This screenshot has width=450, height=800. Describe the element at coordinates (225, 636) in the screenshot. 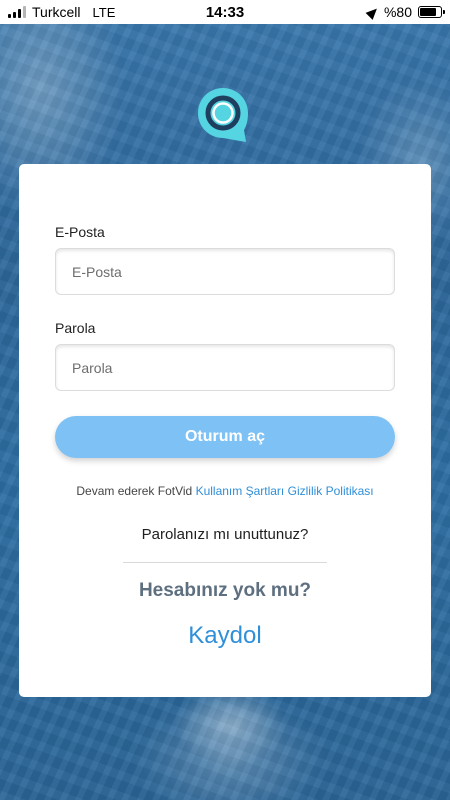

I see `signup-link: Kaydol` at that location.